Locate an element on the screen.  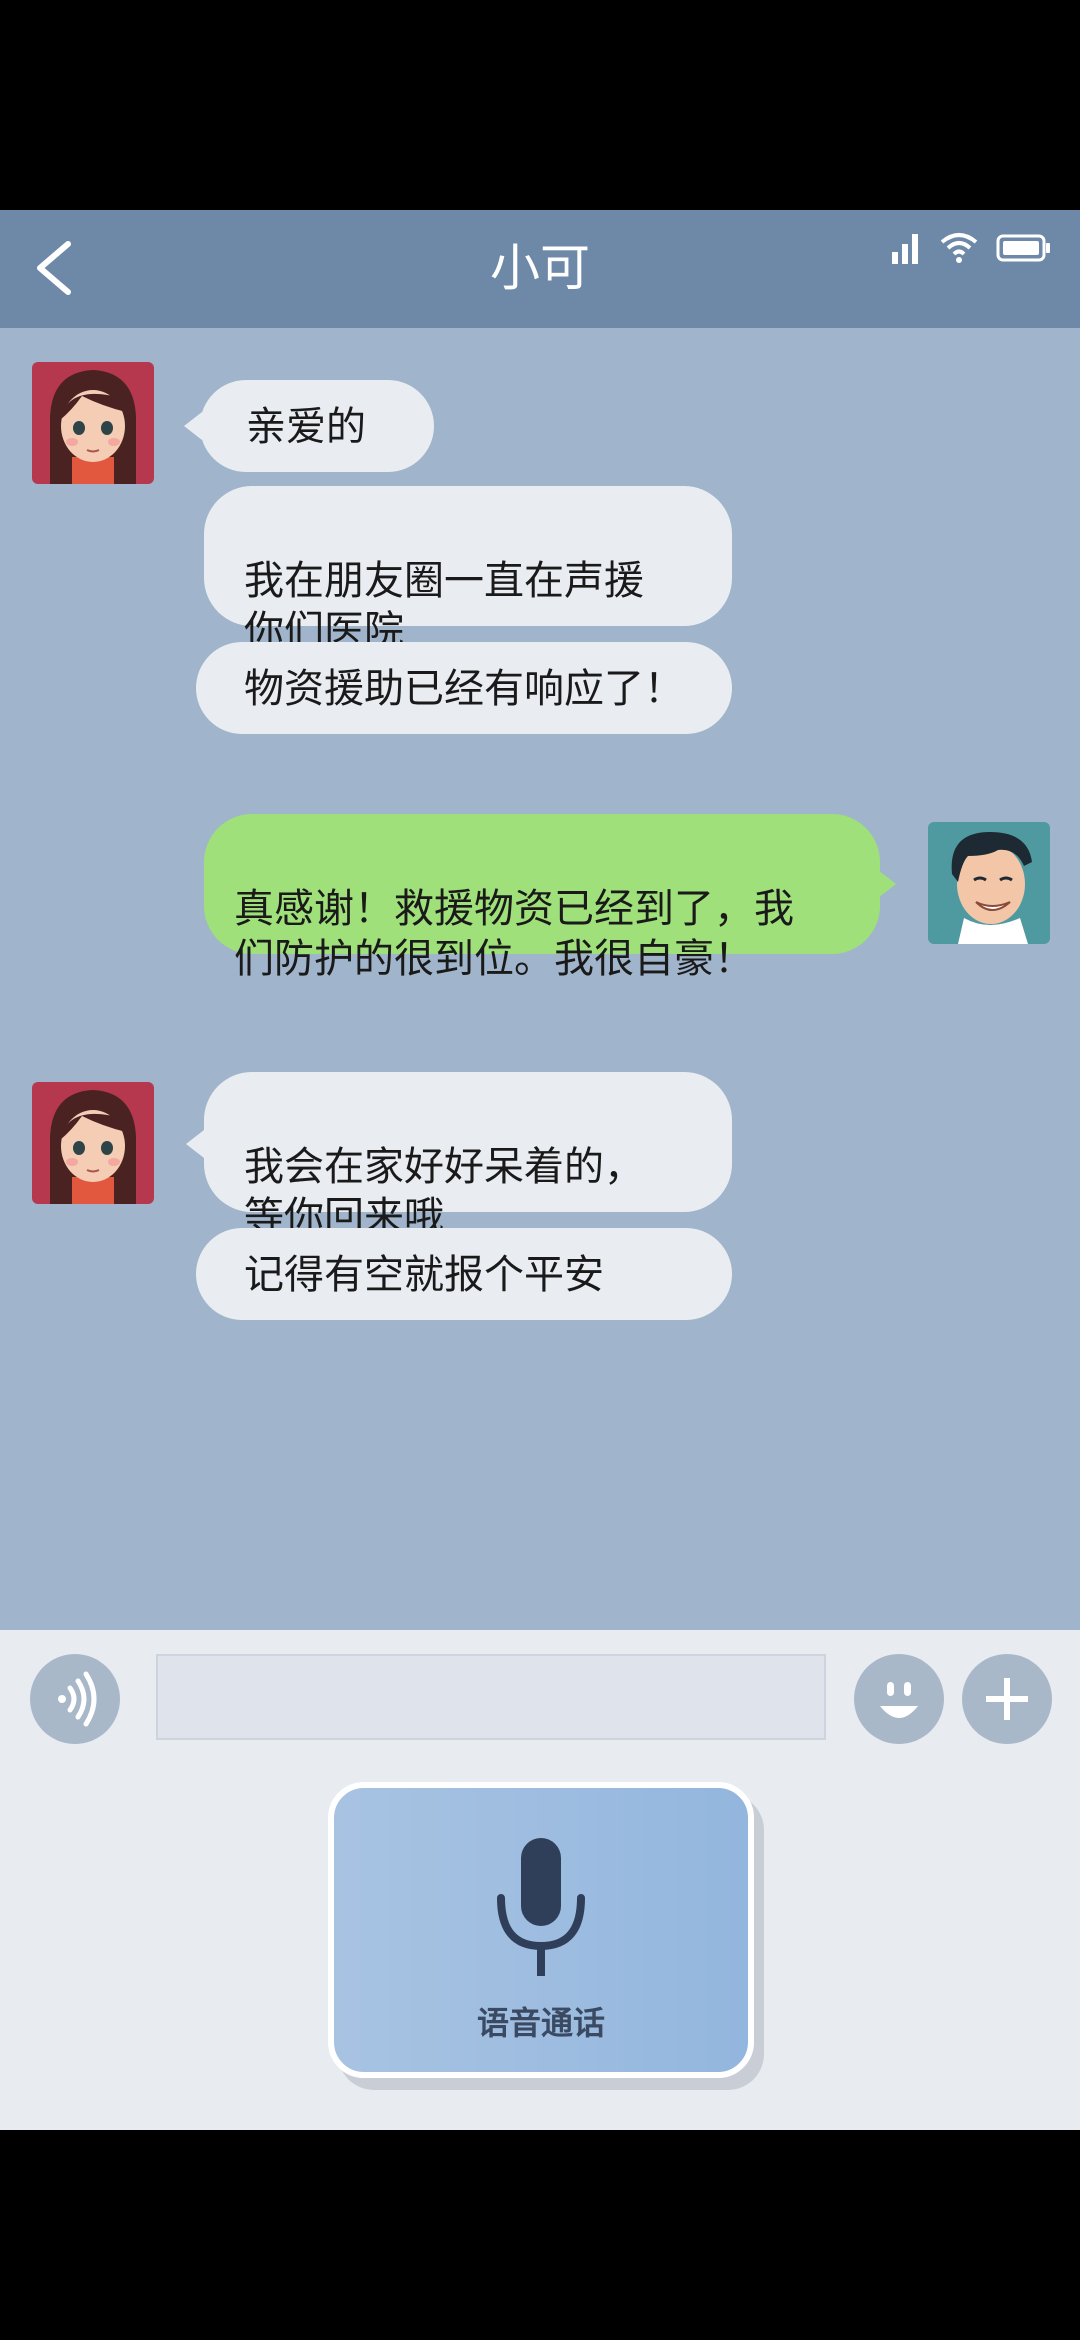
message-text: 物资援助已经有响应了！ is located at coordinates (464, 689).